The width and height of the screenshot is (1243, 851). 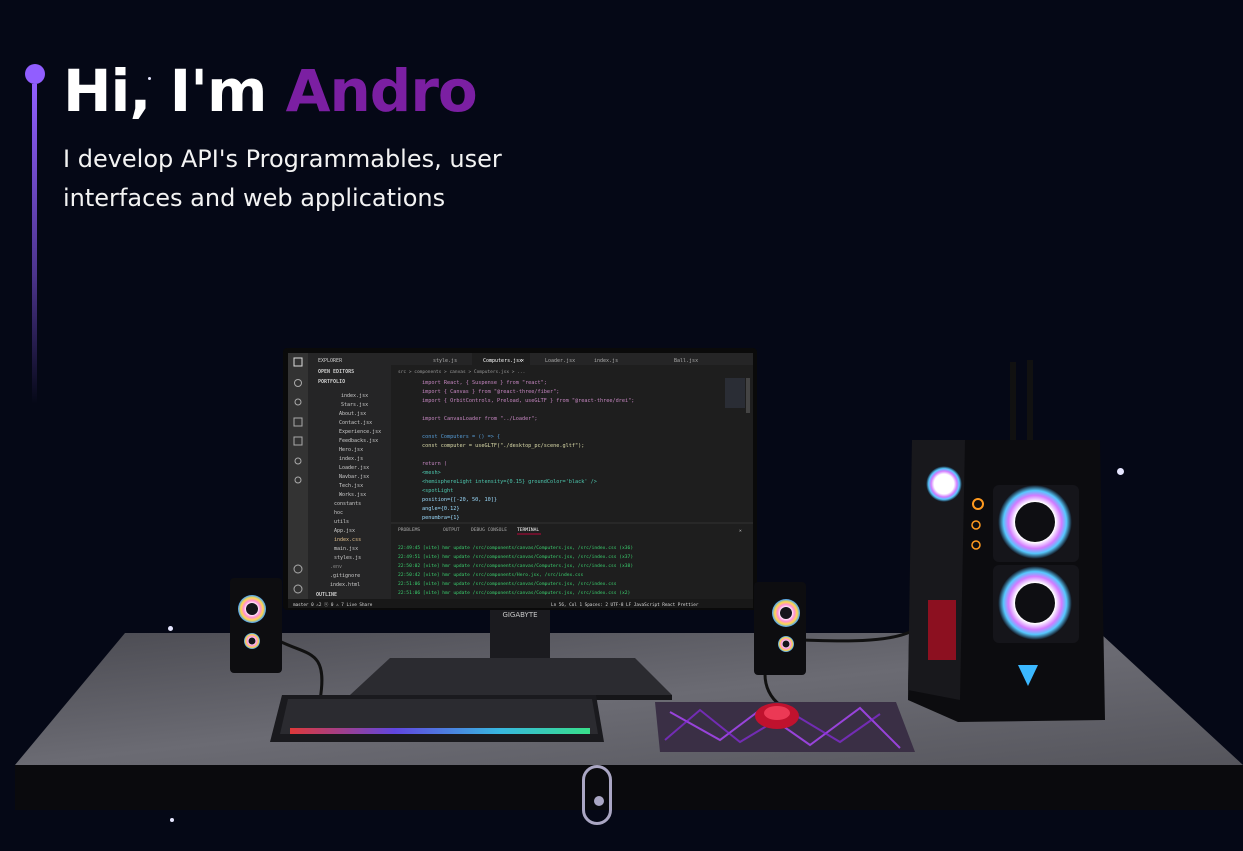 What do you see at coordinates (519, 615) in the screenshot?
I see `monitor-brand: GIGABYTE` at bounding box center [519, 615].